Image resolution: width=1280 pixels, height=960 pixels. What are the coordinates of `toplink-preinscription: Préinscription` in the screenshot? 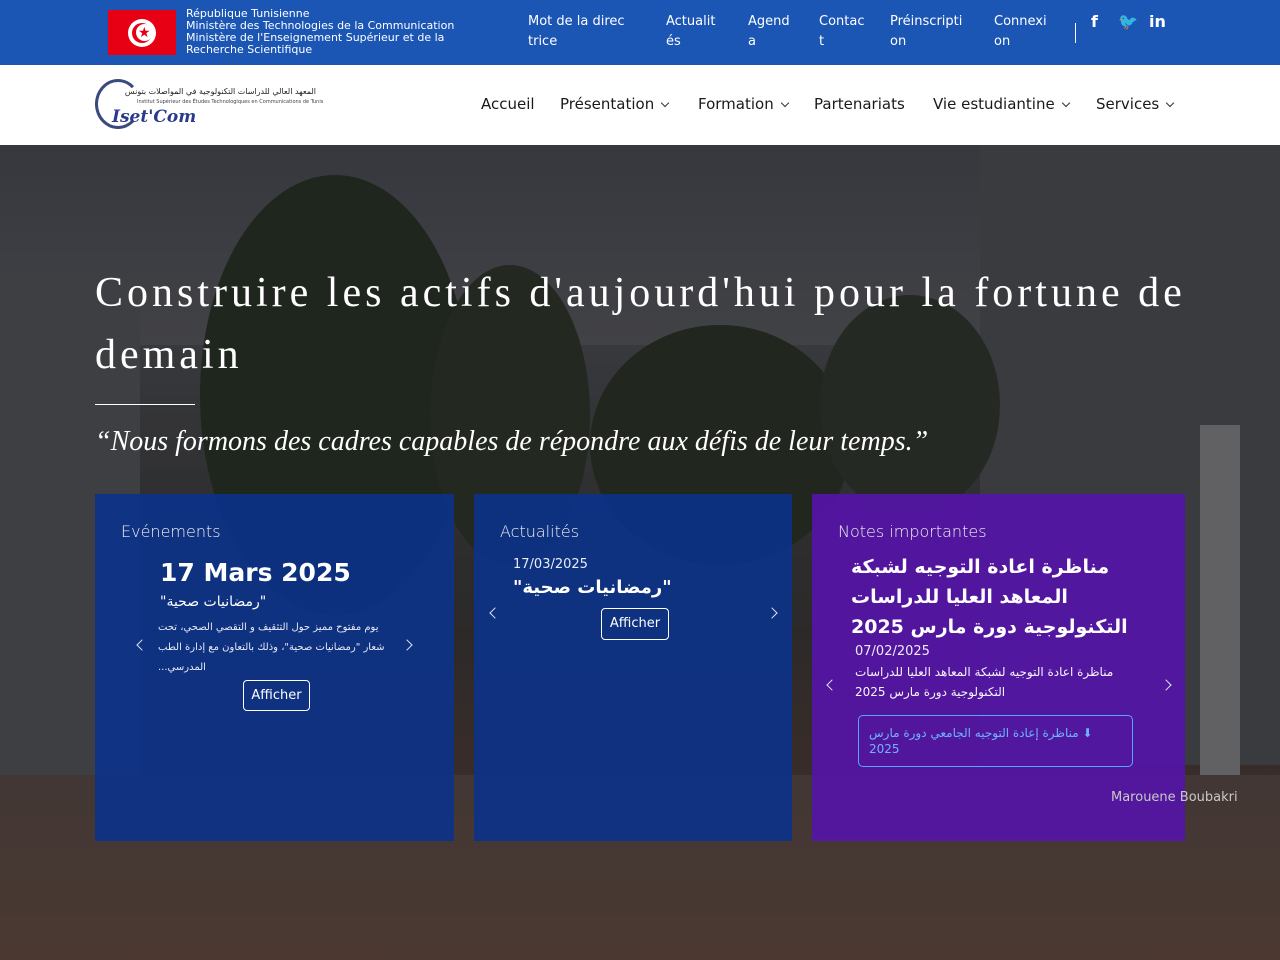 It's located at (929, 32).